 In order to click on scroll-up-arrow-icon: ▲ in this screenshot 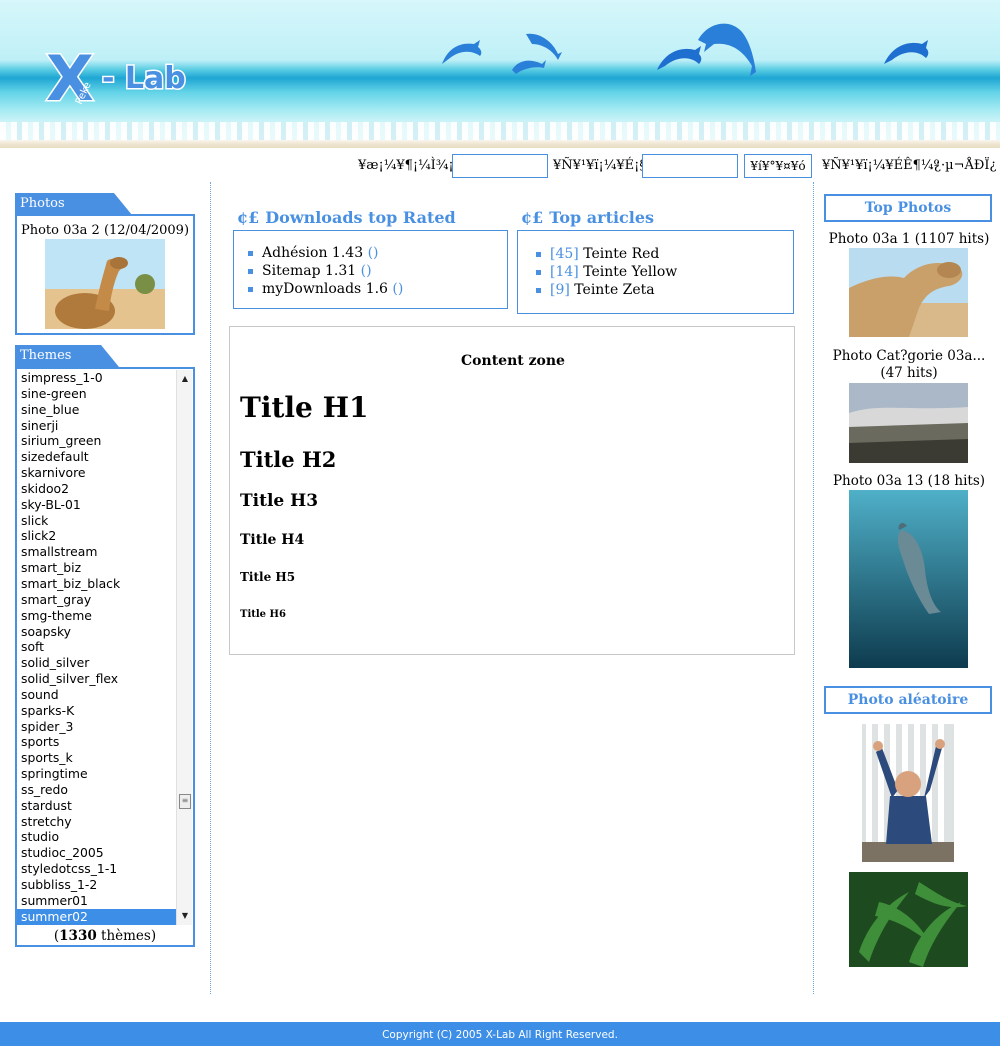, I will do `click(185, 379)`.